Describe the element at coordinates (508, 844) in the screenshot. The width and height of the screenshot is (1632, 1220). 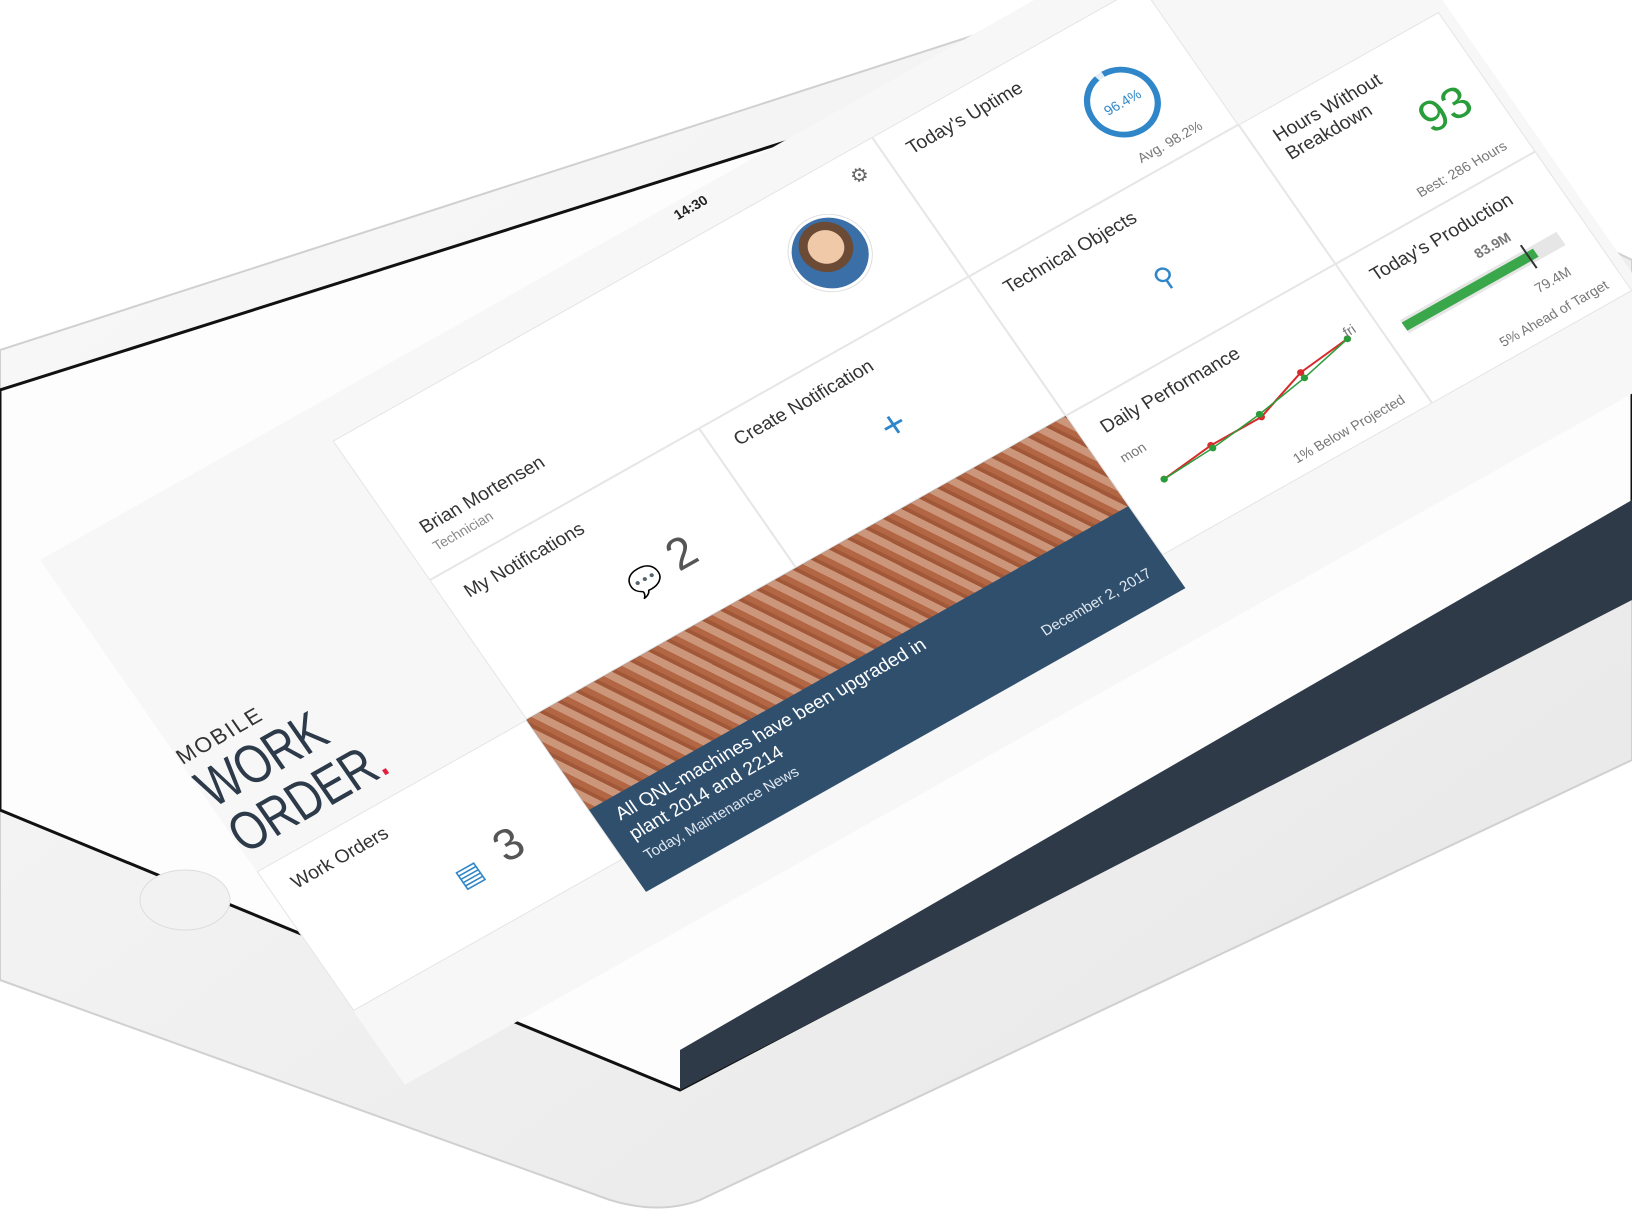
I see `work-orders-count: 3` at that location.